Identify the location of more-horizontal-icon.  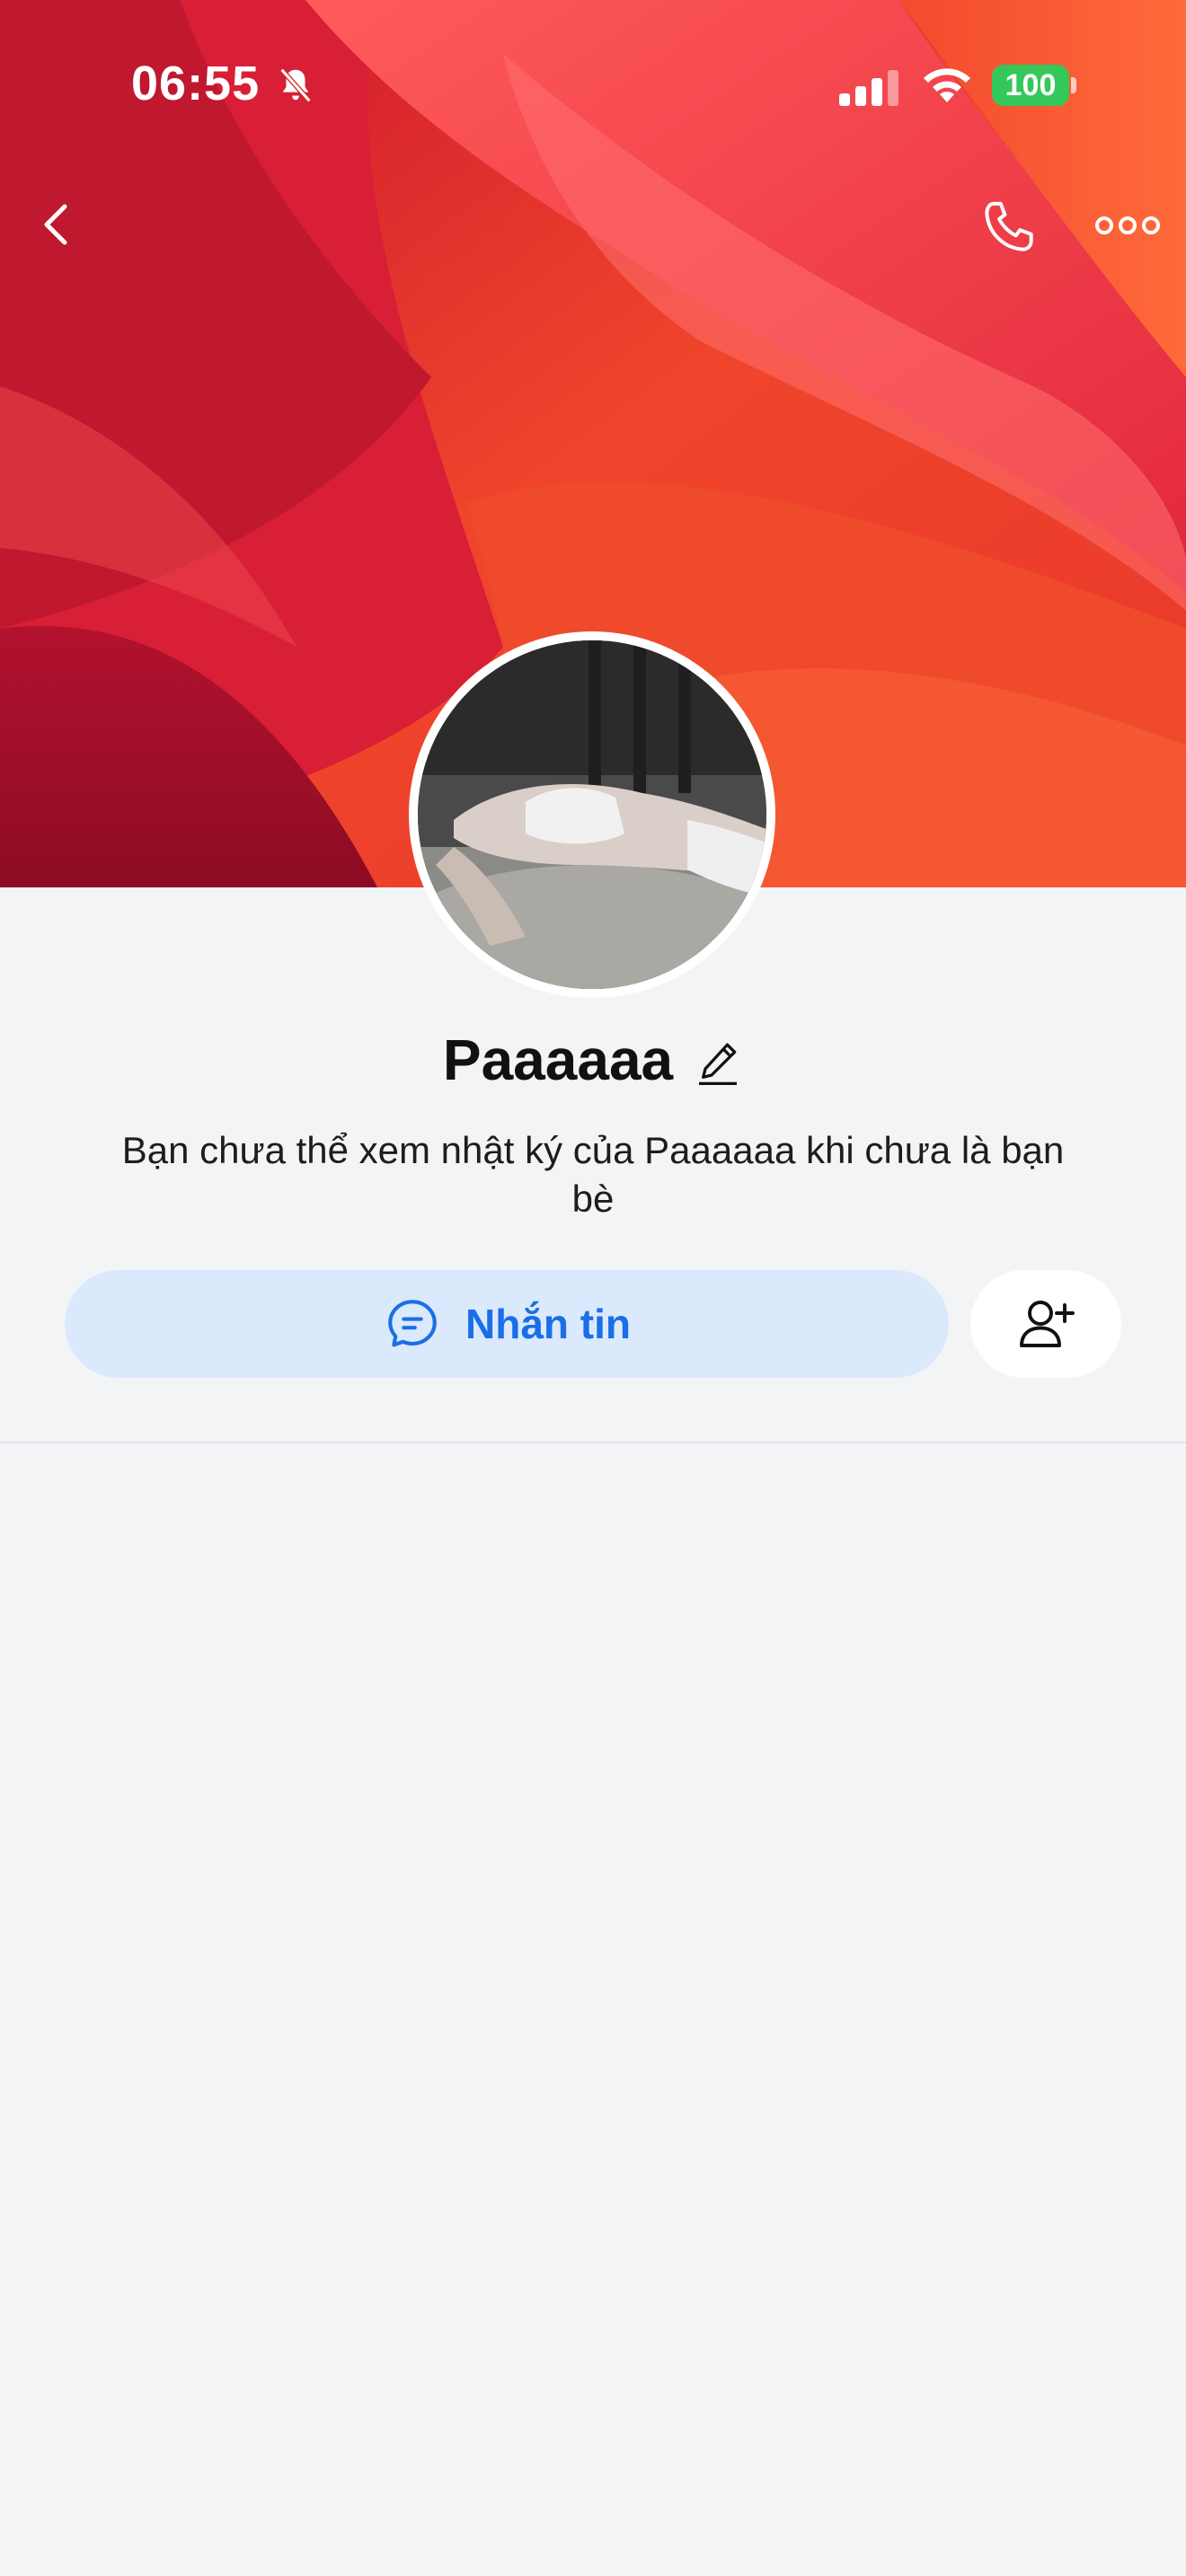
(1127, 225).